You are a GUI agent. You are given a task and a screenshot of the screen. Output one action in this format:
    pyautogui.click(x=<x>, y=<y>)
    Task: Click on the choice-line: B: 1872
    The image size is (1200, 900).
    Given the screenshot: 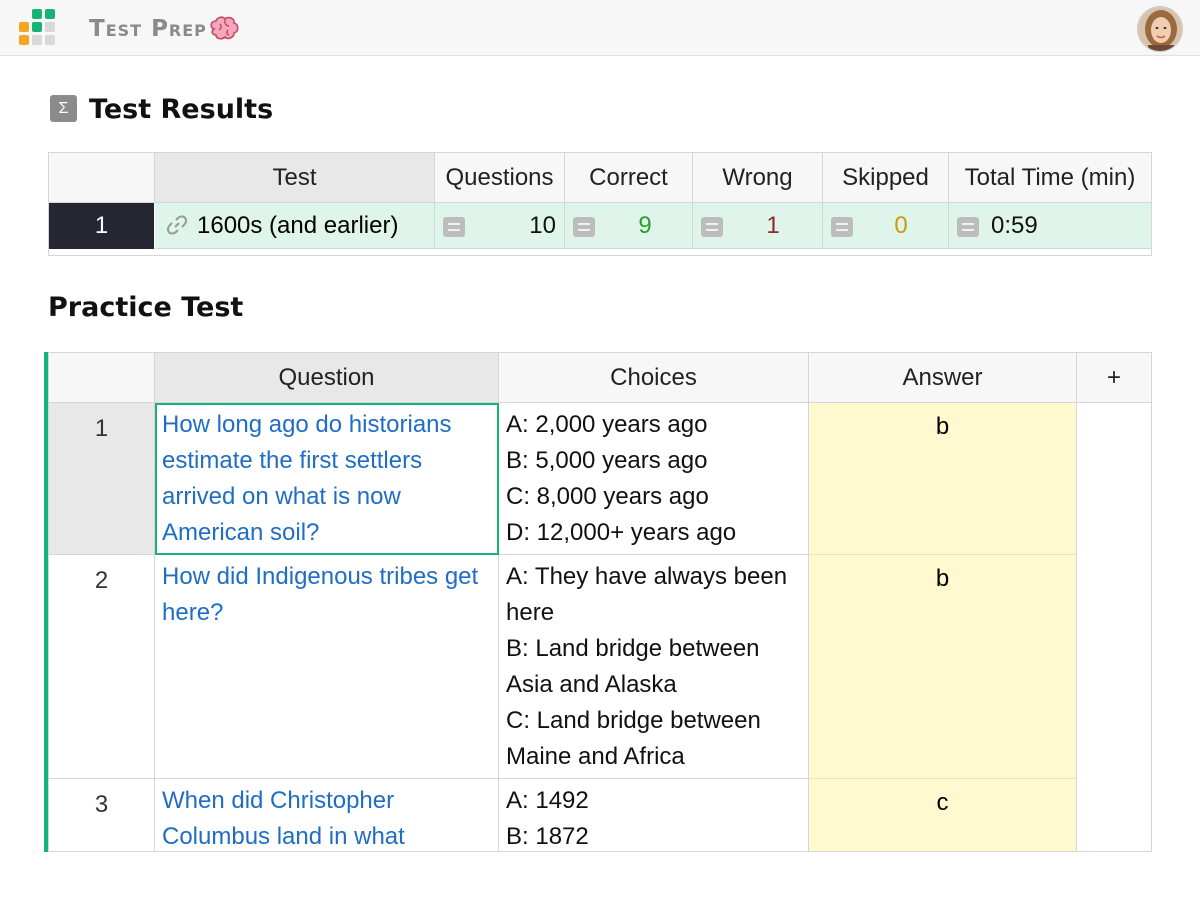 What is the action you would take?
    pyautogui.click(x=547, y=836)
    